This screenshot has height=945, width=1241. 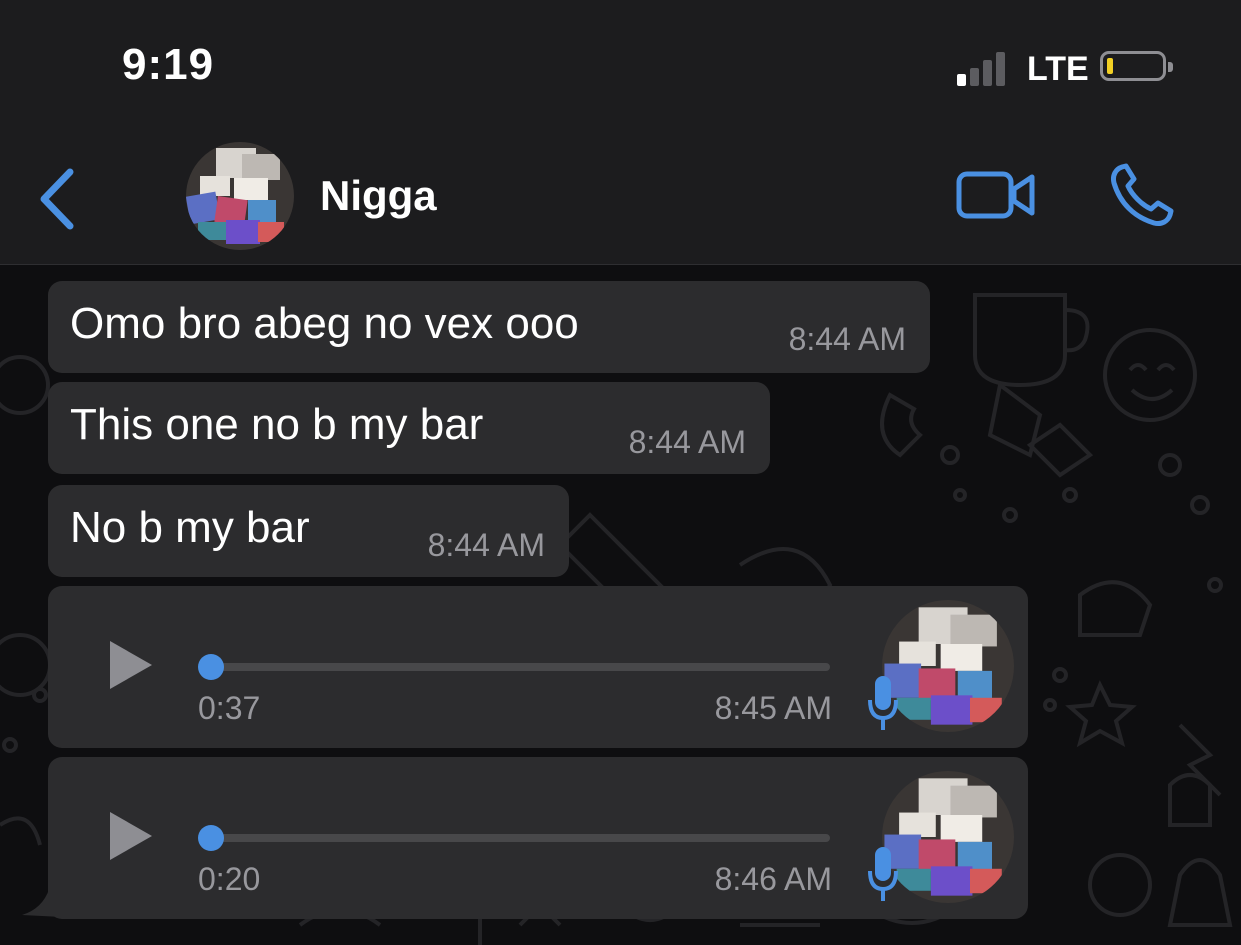 What do you see at coordinates (42, 897) in the screenshot?
I see `bubble-tail` at bounding box center [42, 897].